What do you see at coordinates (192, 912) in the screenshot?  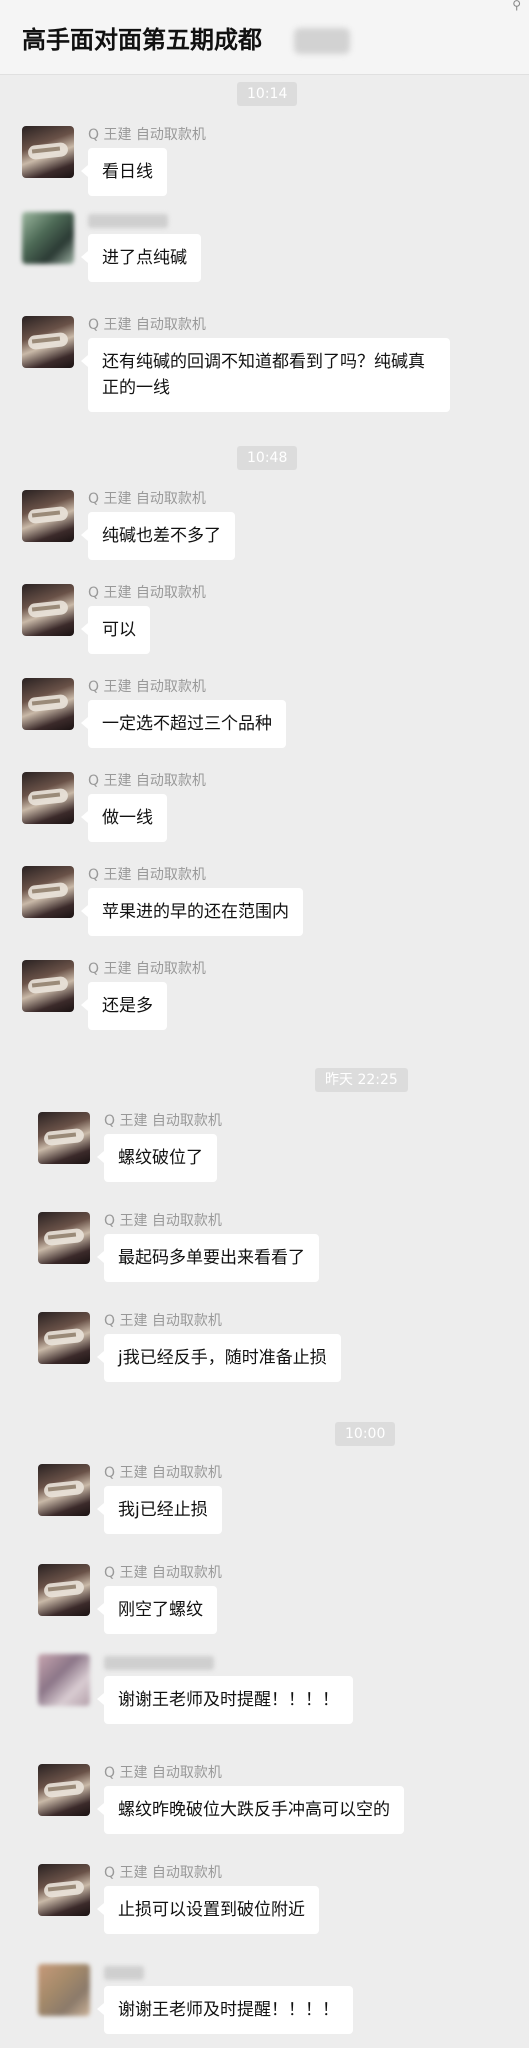 I see `message-bubble: 苹果进的早的还在范围内` at bounding box center [192, 912].